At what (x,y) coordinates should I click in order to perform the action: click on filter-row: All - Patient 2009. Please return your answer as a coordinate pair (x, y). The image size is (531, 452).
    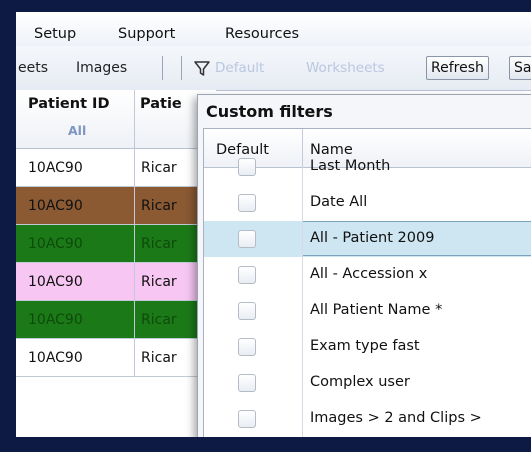
    Looking at the image, I should click on (367, 239).